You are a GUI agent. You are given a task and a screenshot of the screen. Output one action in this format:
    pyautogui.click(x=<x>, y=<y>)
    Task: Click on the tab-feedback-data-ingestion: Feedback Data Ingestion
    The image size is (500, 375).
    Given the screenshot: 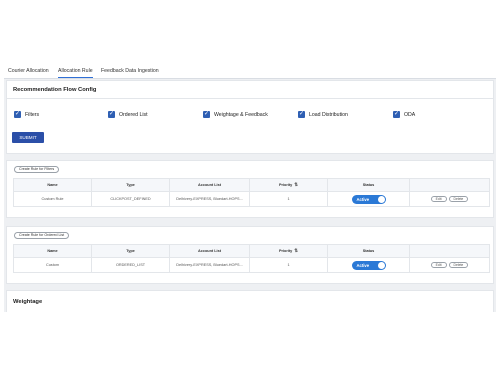 What is the action you would take?
    pyautogui.click(x=130, y=71)
    